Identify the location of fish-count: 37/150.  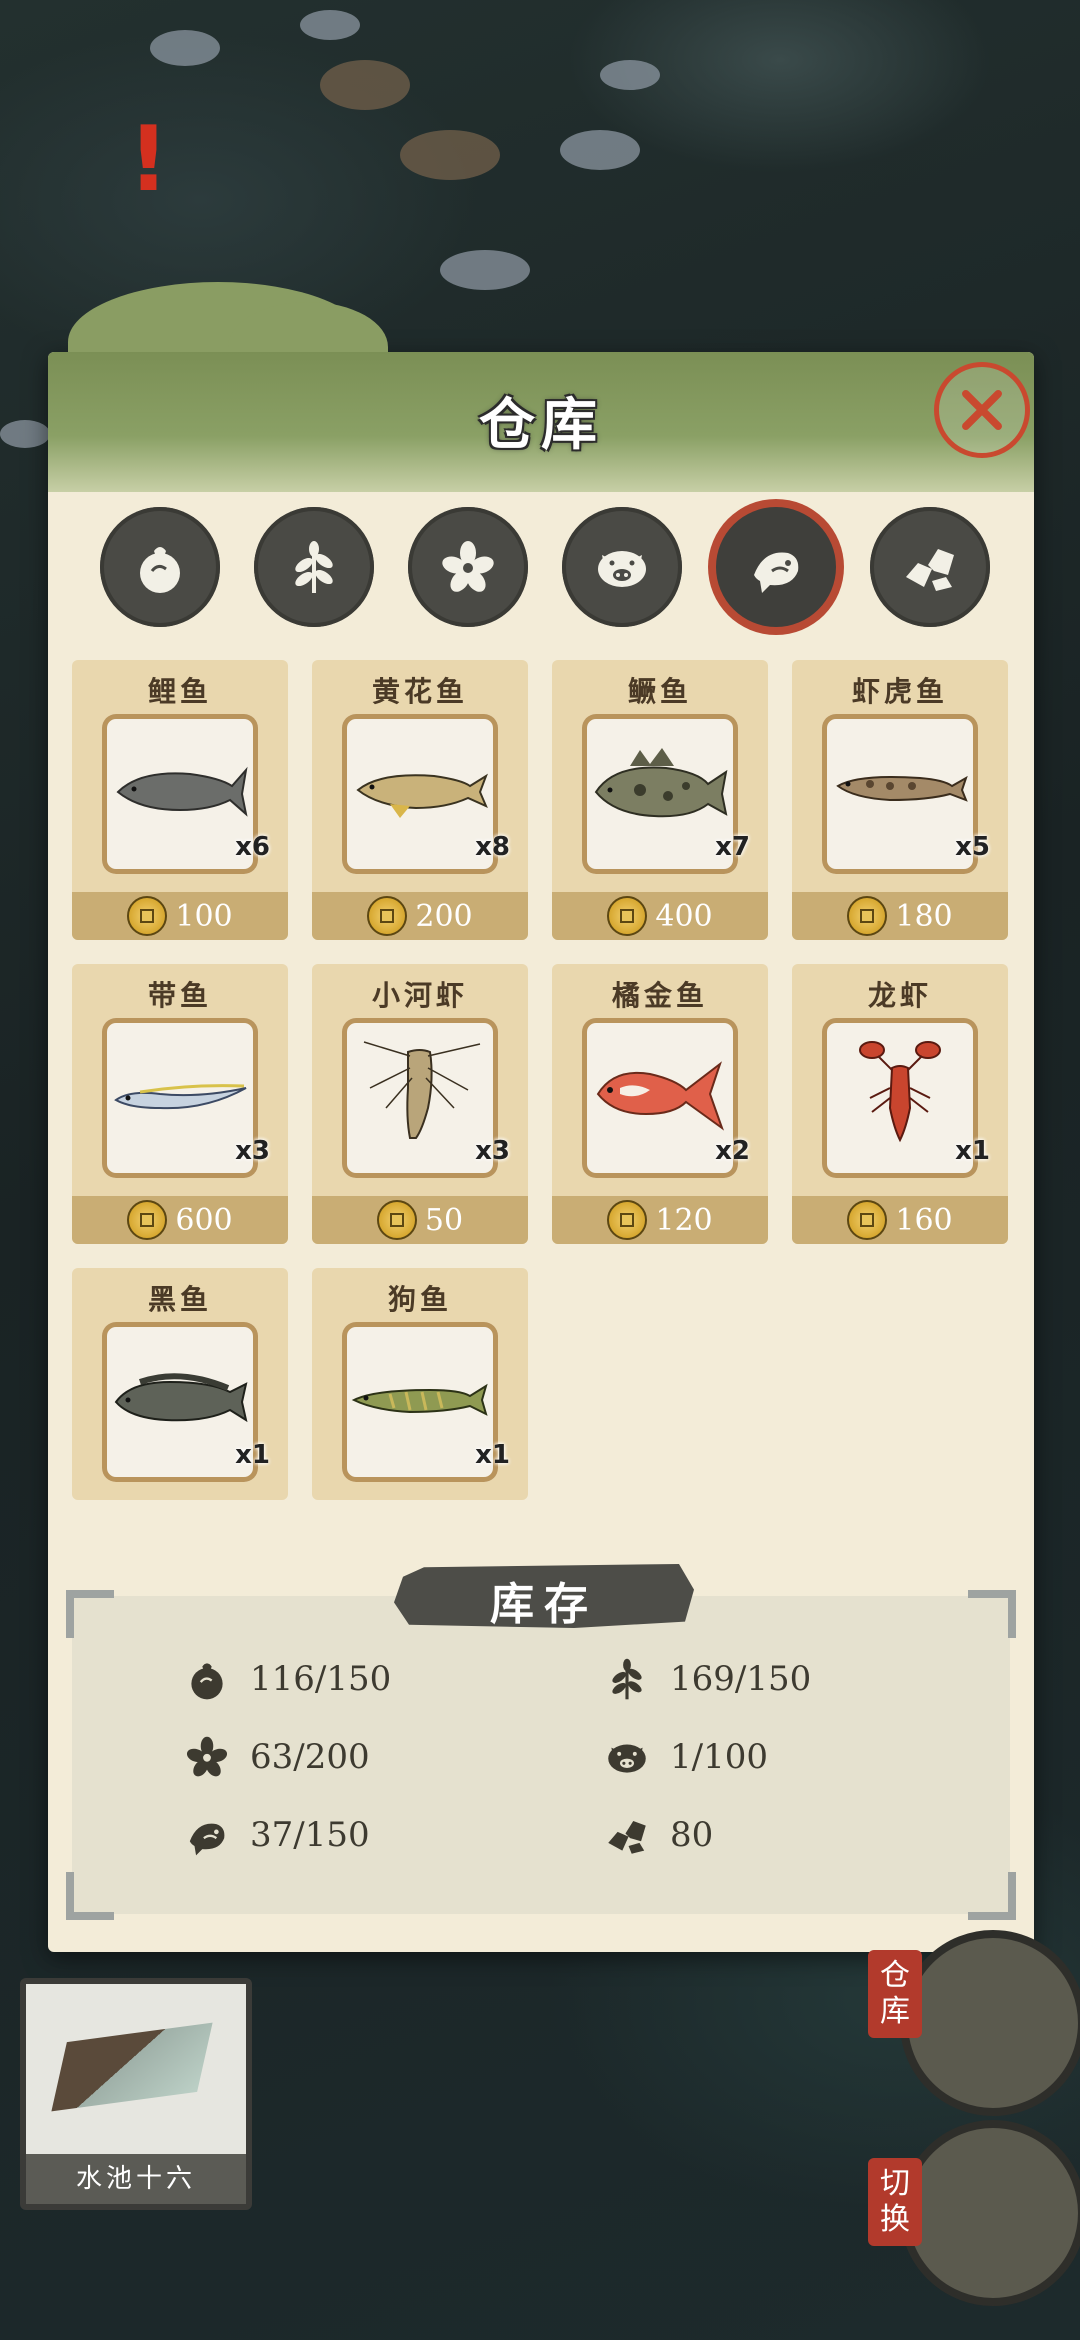
(310, 1835).